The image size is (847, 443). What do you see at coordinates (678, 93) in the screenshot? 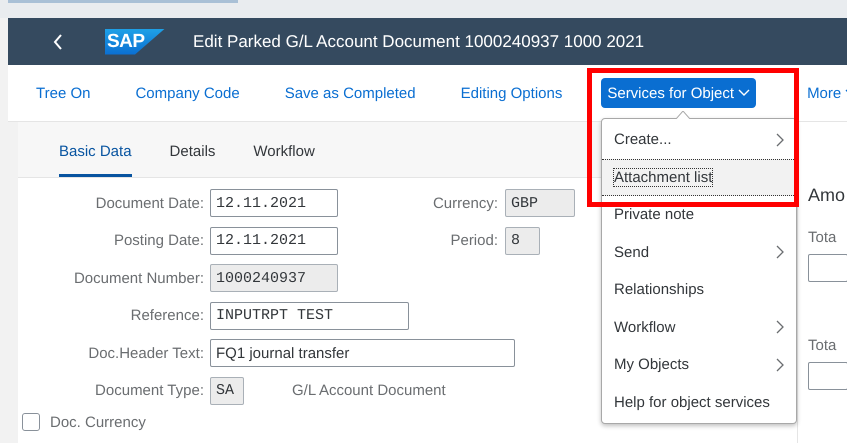
I see `toolbar-button: Services for Object` at bounding box center [678, 93].